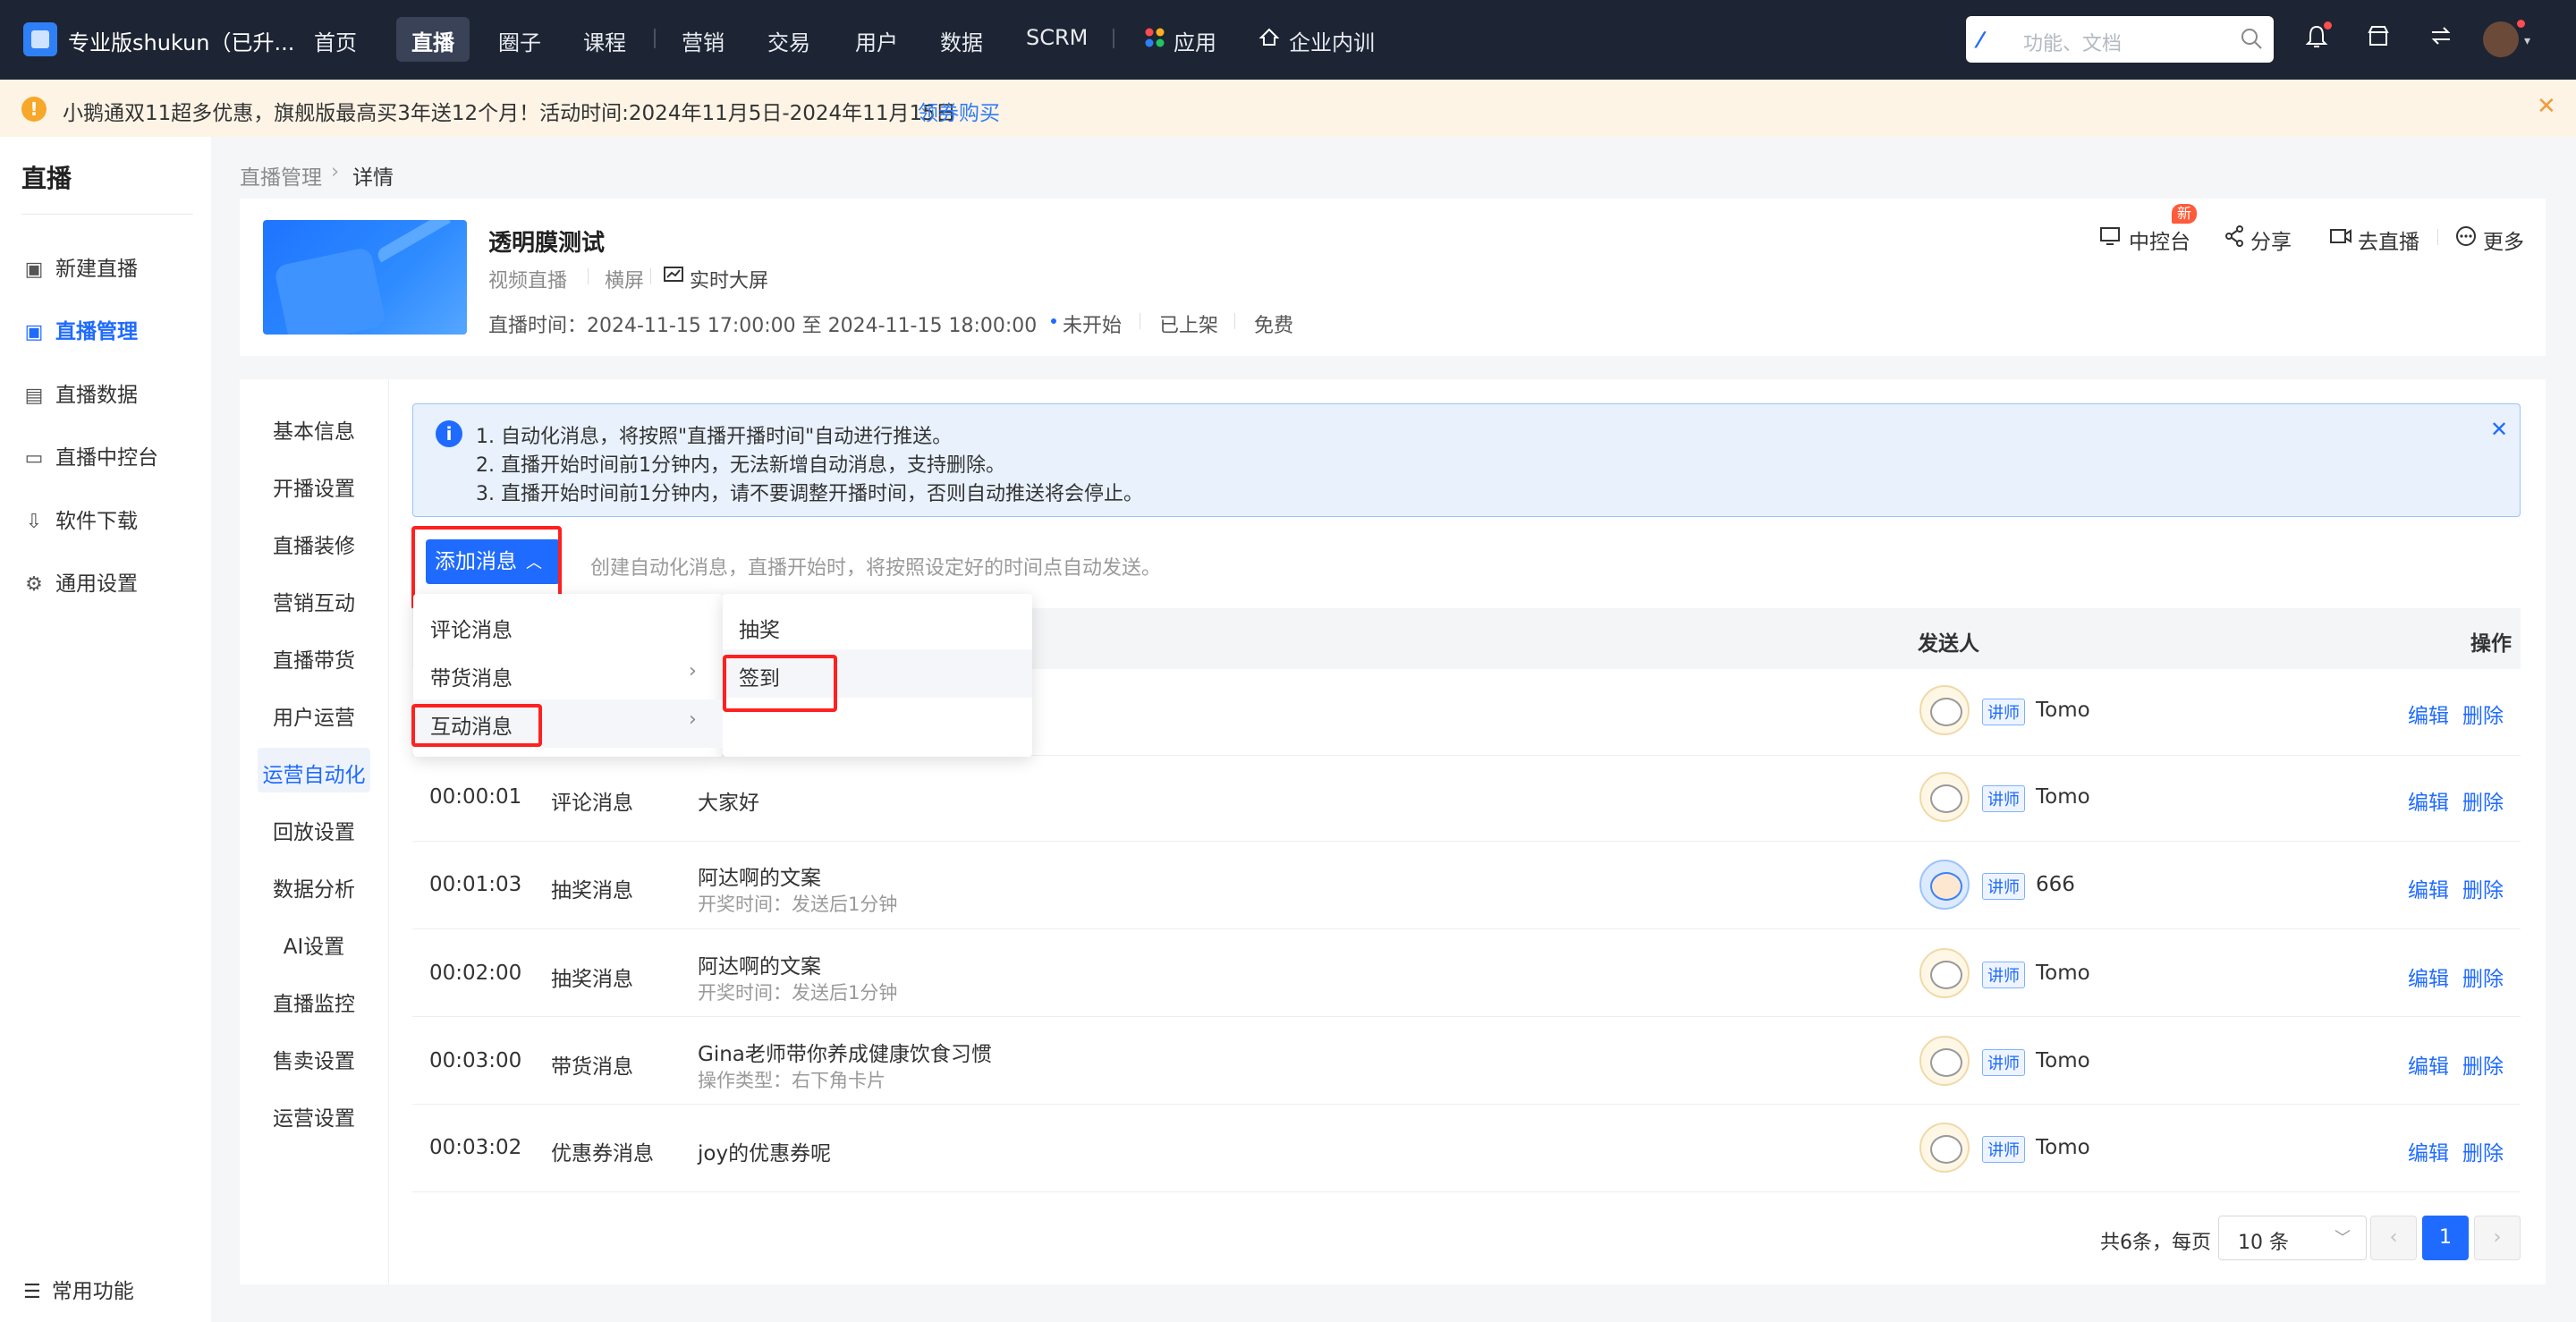 The image size is (2576, 1322). What do you see at coordinates (2234, 237) in the screenshot?
I see `share-icon` at bounding box center [2234, 237].